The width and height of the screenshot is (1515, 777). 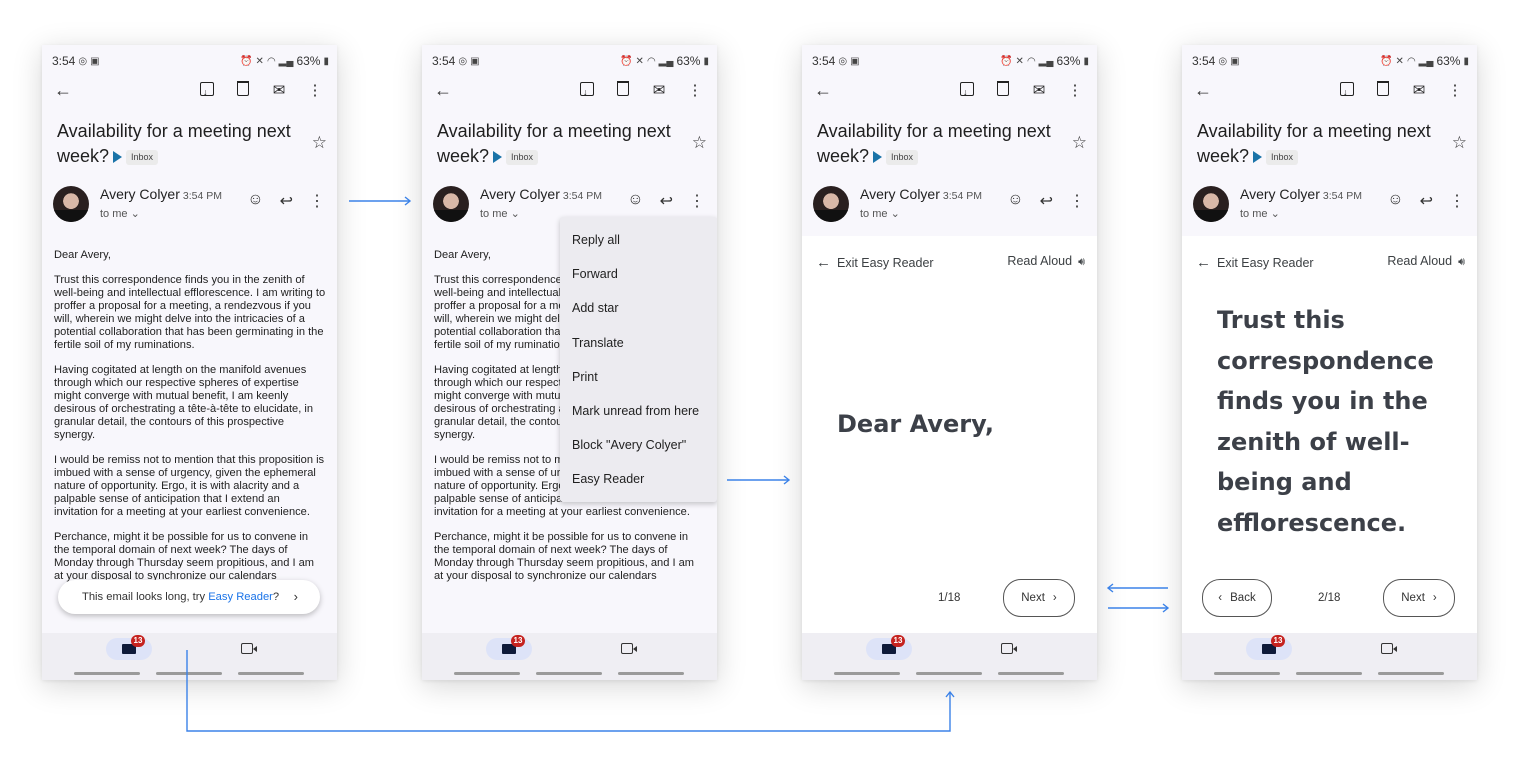 What do you see at coordinates (759, 480) in the screenshot?
I see `flow-arrow-easy-reader` at bounding box center [759, 480].